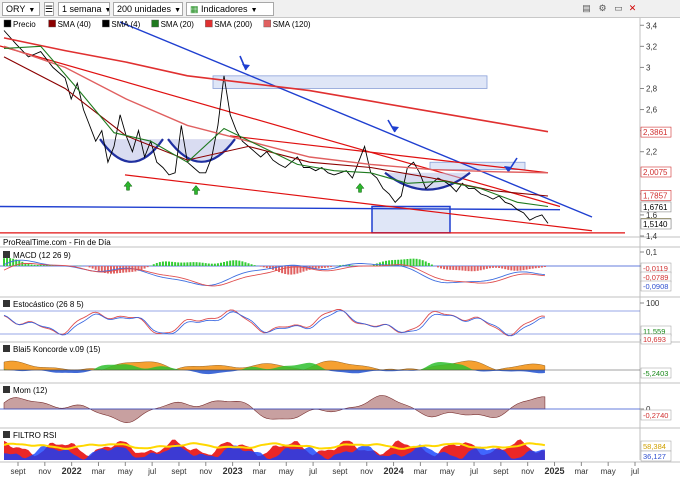  What do you see at coordinates (75, 24) in the screenshot?
I see `legend-label: SMA (40)` at bounding box center [75, 24].